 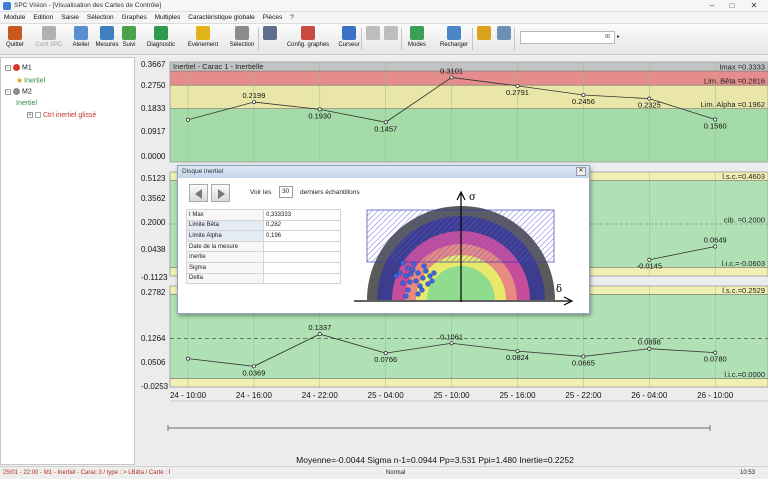 What do you see at coordinates (302, 246) in the screenshot?
I see `parameter-value` at bounding box center [302, 246].